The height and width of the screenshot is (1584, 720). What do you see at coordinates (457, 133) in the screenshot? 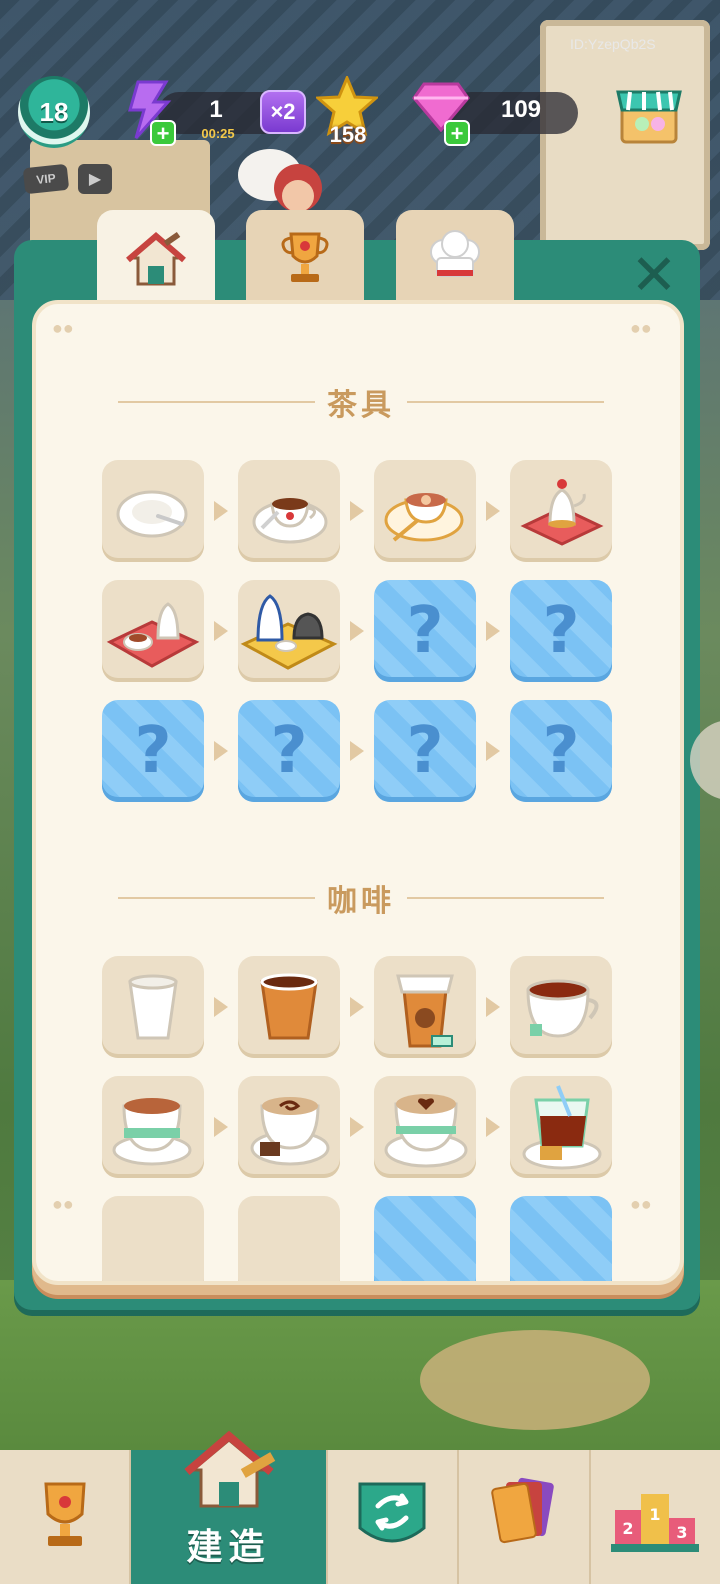
I see `add-gems-button: +` at bounding box center [457, 133].